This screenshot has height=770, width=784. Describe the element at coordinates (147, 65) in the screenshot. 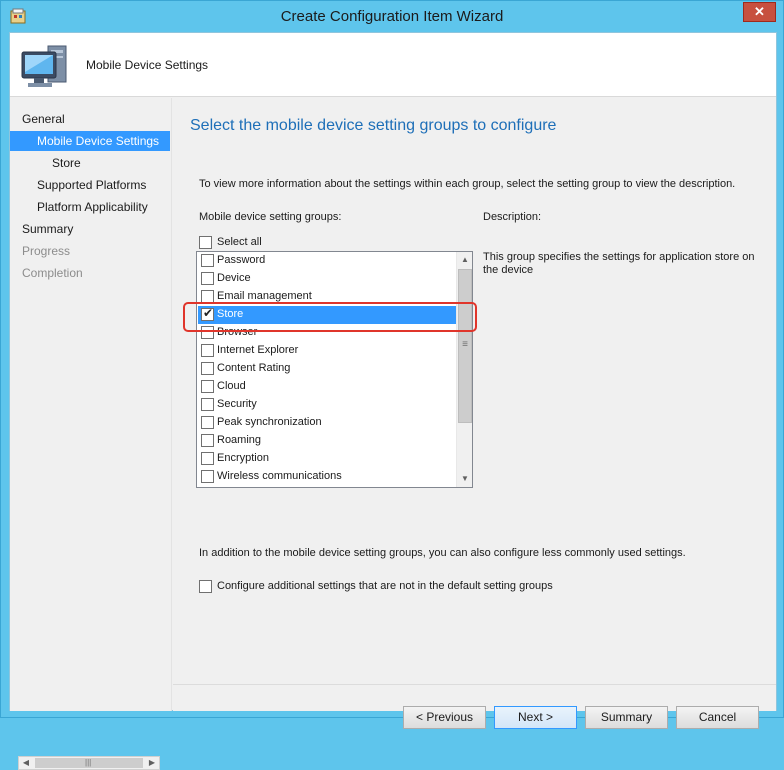

I see `header-title: Mobile Device Settings` at that location.